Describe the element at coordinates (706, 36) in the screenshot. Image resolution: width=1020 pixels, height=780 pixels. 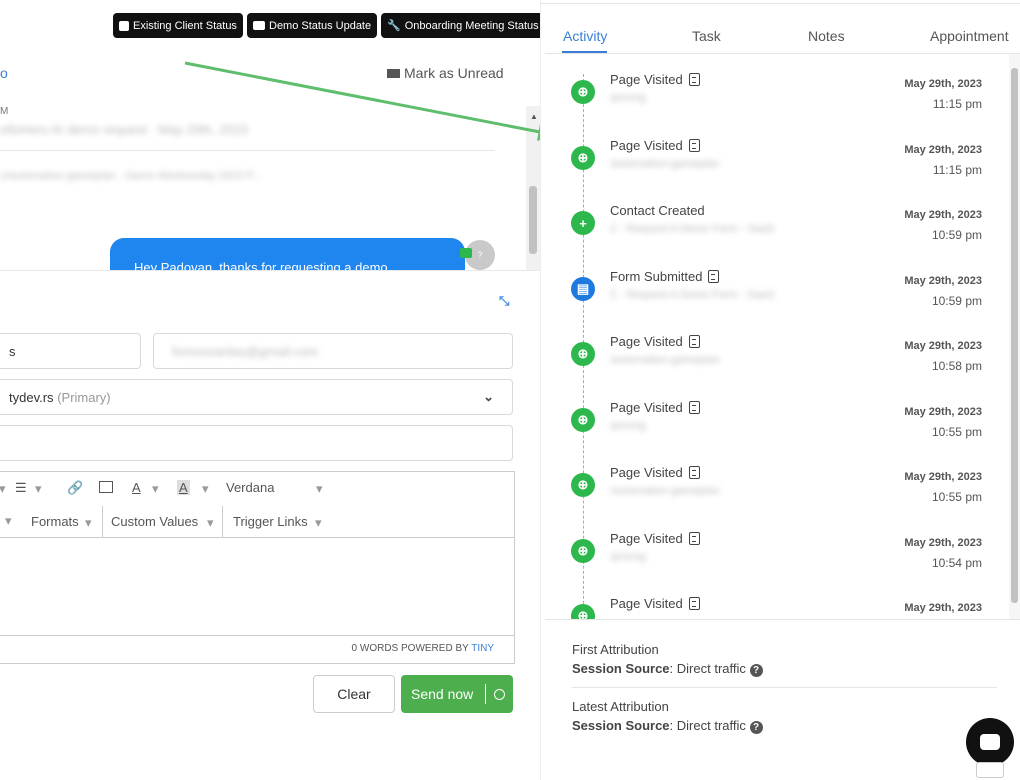
I see `tab-task: Task` at that location.